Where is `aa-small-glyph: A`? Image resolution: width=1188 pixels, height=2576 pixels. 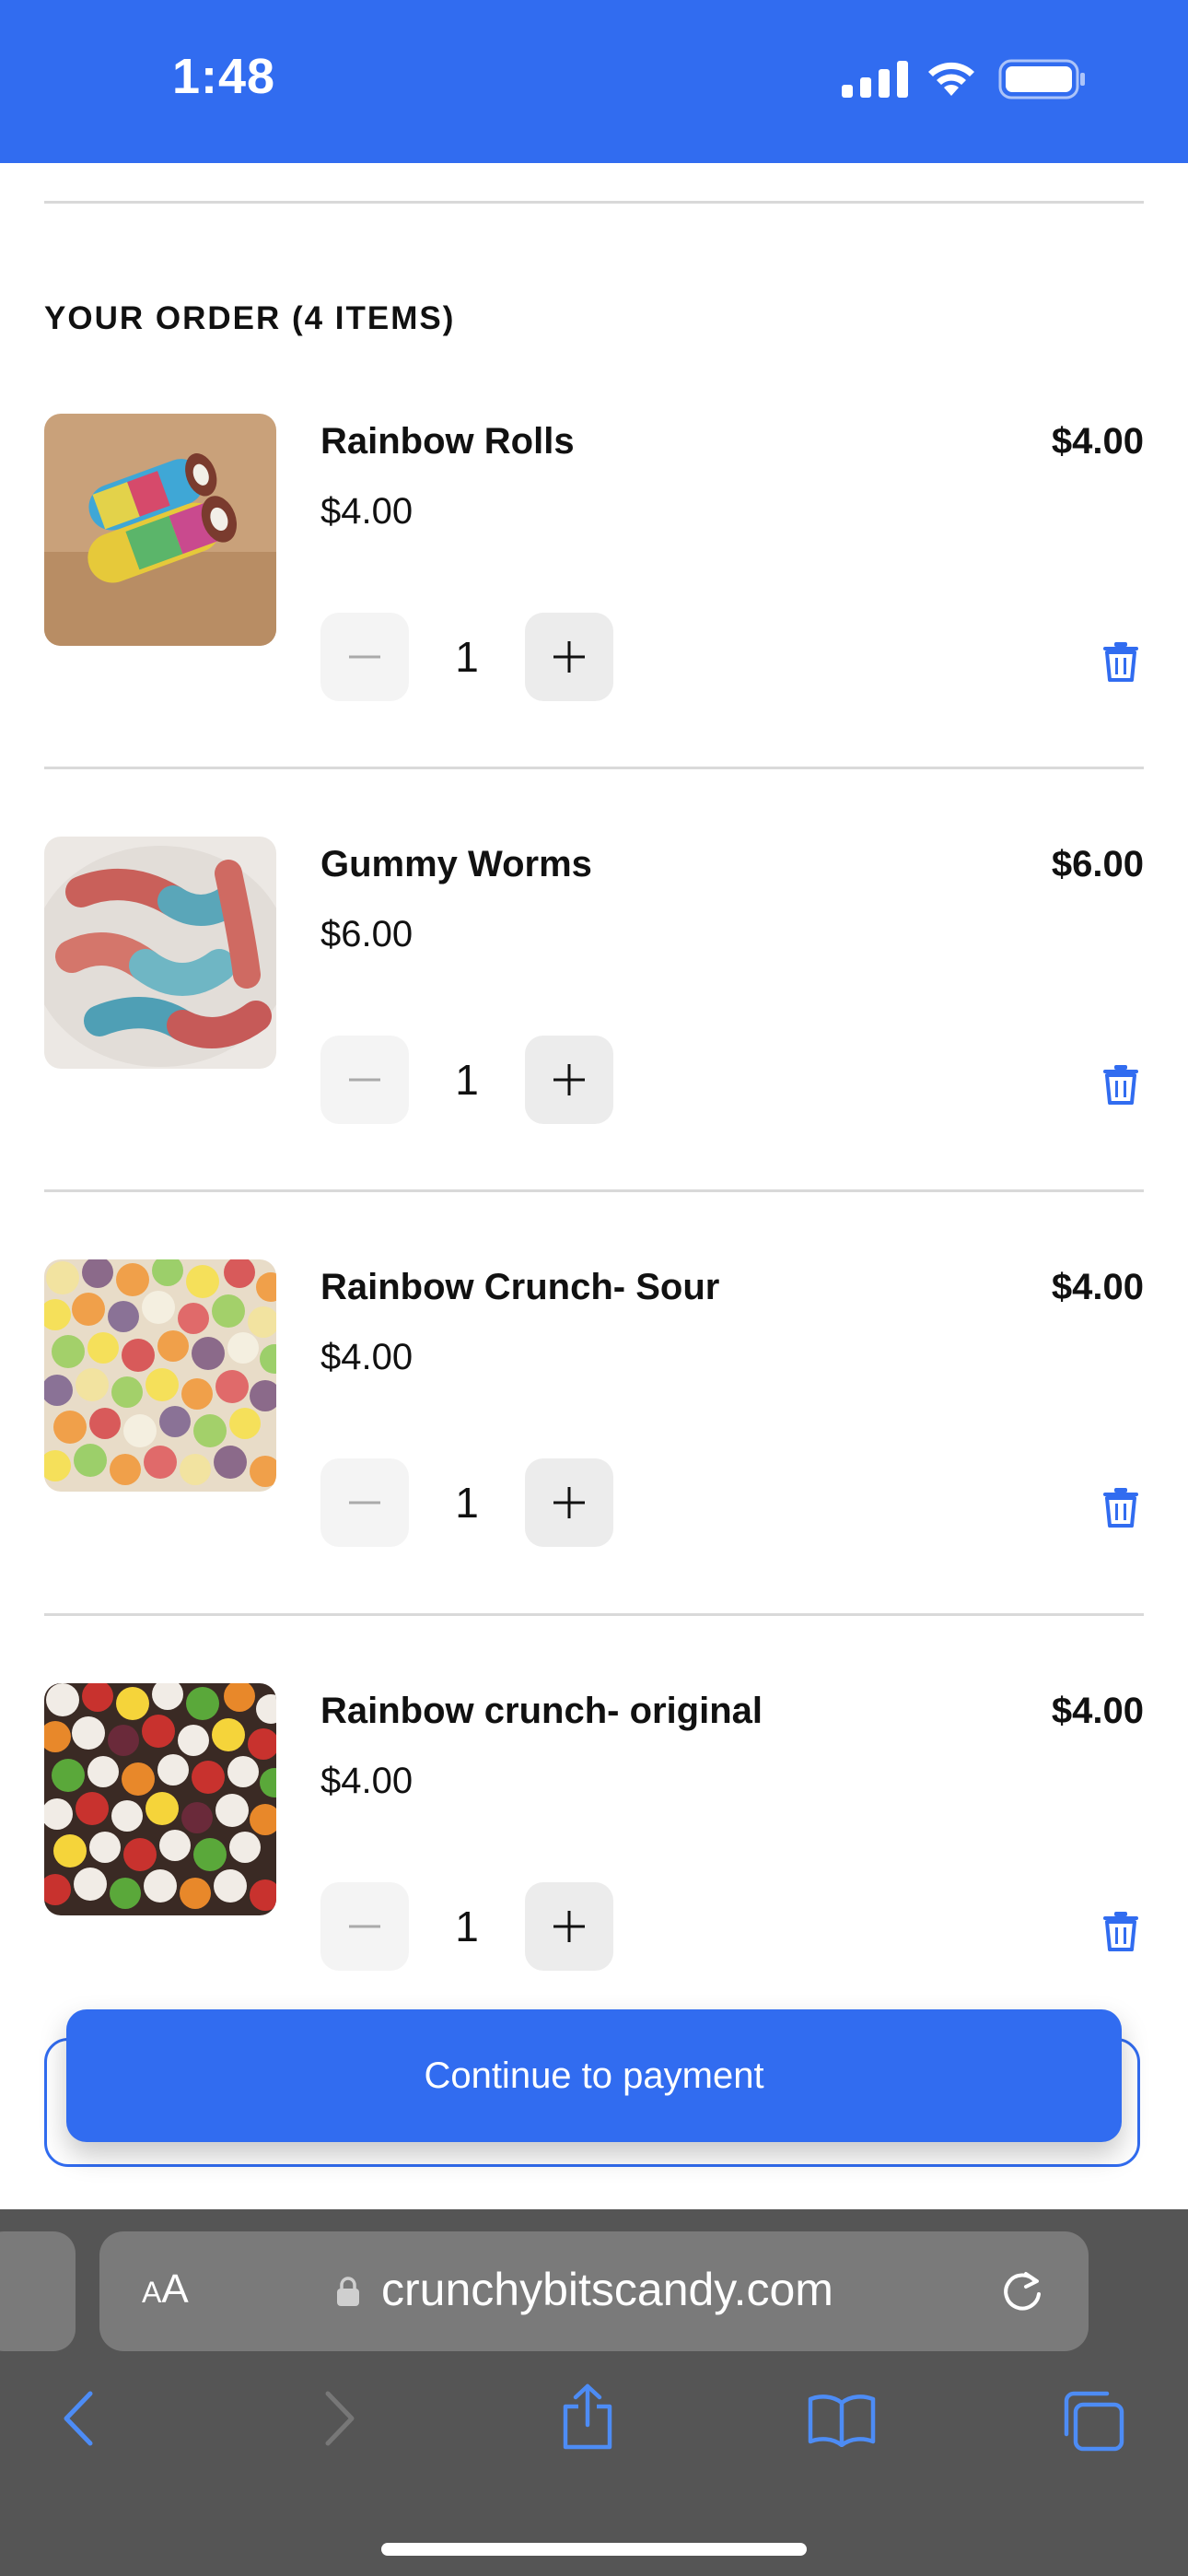
aa-small-glyph: A is located at coordinates (152, 2292).